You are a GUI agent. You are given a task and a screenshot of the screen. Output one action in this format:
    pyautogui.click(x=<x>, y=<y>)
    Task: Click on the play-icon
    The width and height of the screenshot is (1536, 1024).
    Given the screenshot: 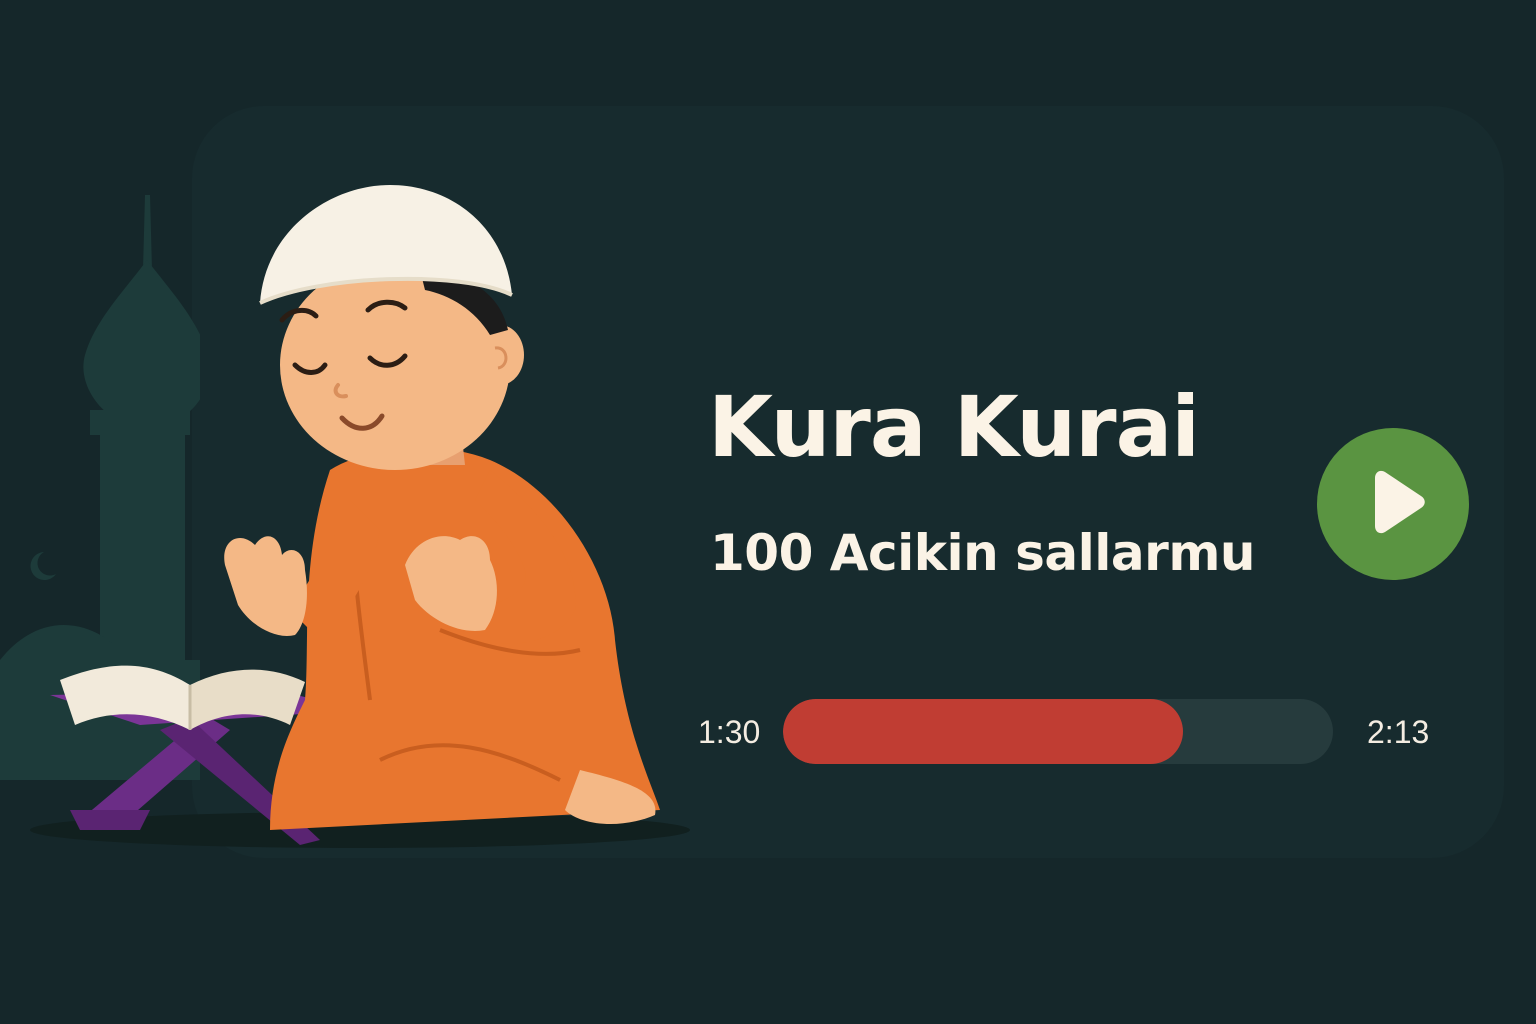 What is the action you would take?
    pyautogui.click(x=1400, y=502)
    